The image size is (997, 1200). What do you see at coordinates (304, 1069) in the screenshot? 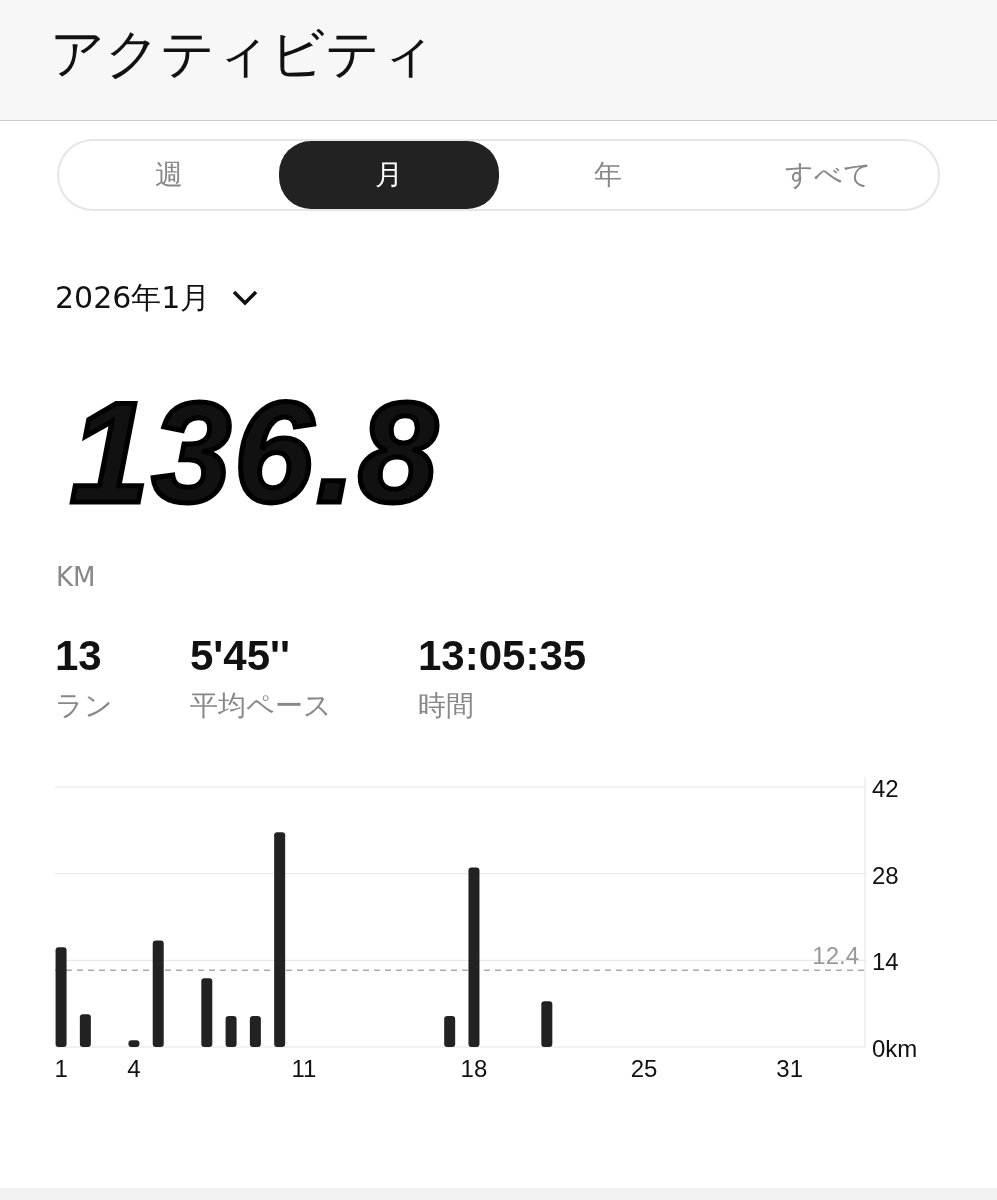
I see `x-axis-label: 11` at bounding box center [304, 1069].